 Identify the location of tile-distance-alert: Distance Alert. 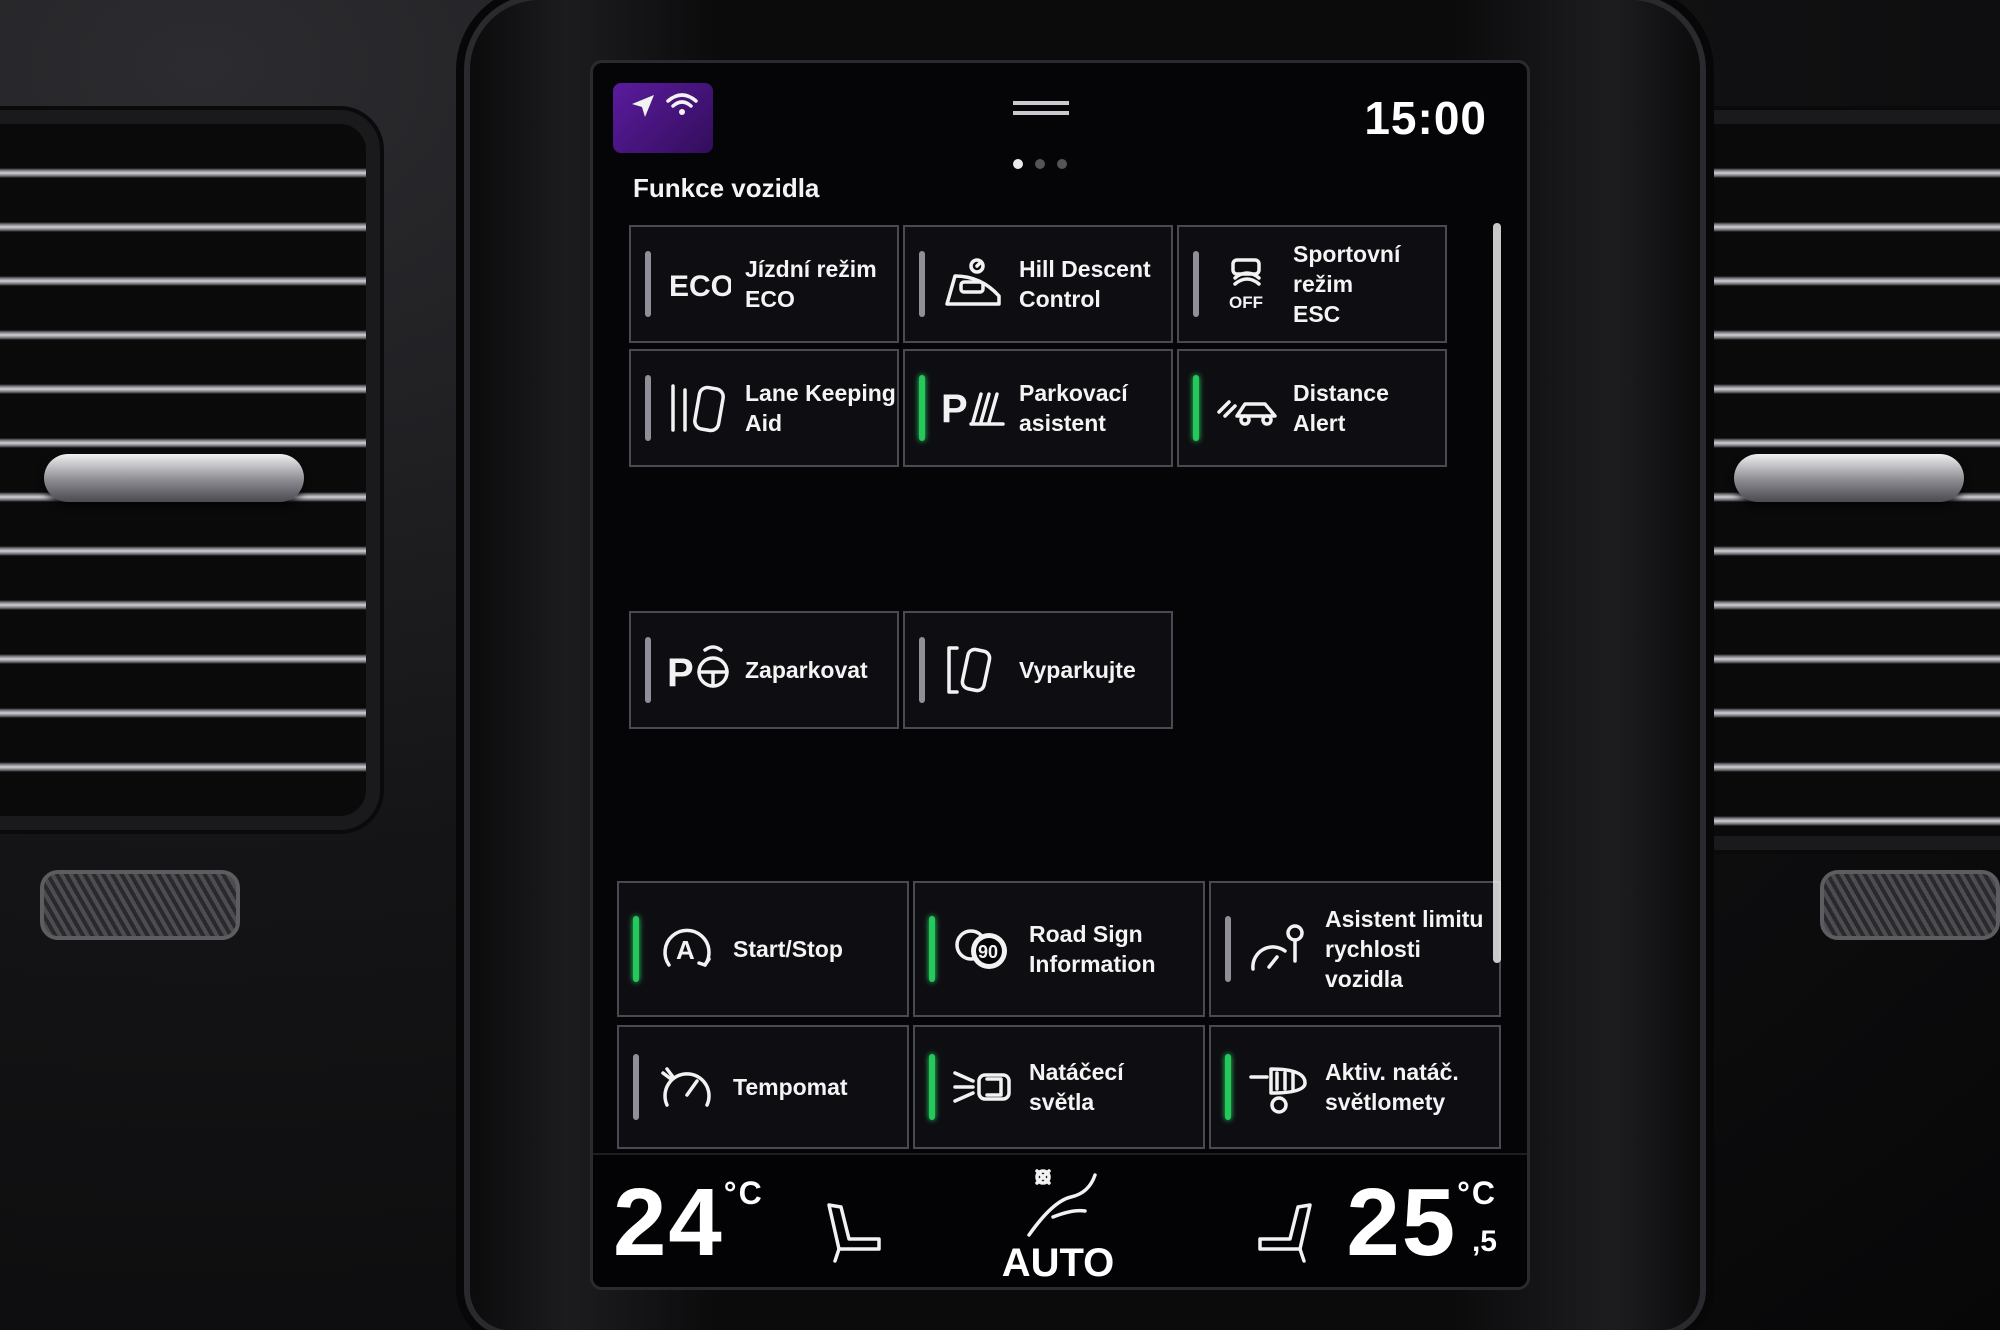
(1312, 408).